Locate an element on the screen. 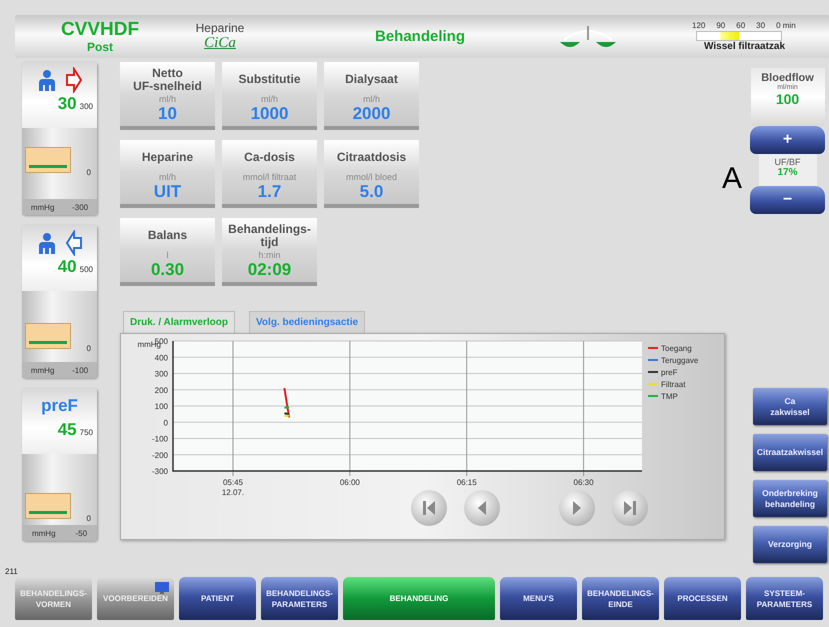 The height and width of the screenshot is (627, 829). anticoagulation-label: Heparine is located at coordinates (220, 28).